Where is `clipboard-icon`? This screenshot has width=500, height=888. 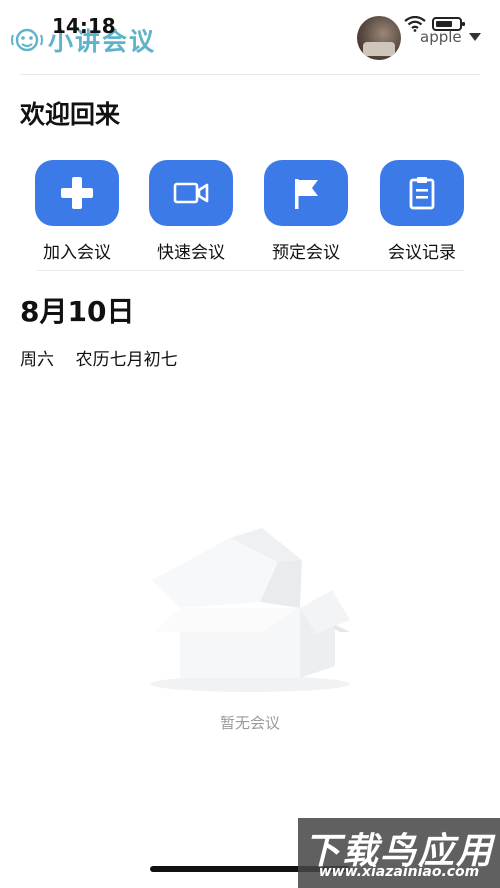
clipboard-icon is located at coordinates (422, 193).